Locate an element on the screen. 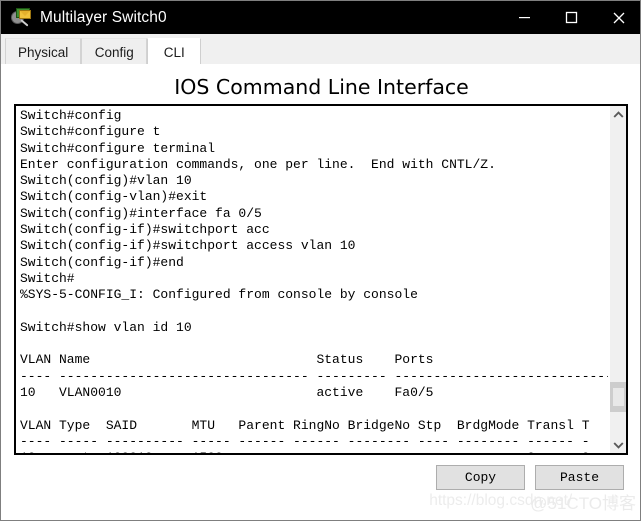  window-titlebar: Multilayer Switch0 is located at coordinates (320, 17).